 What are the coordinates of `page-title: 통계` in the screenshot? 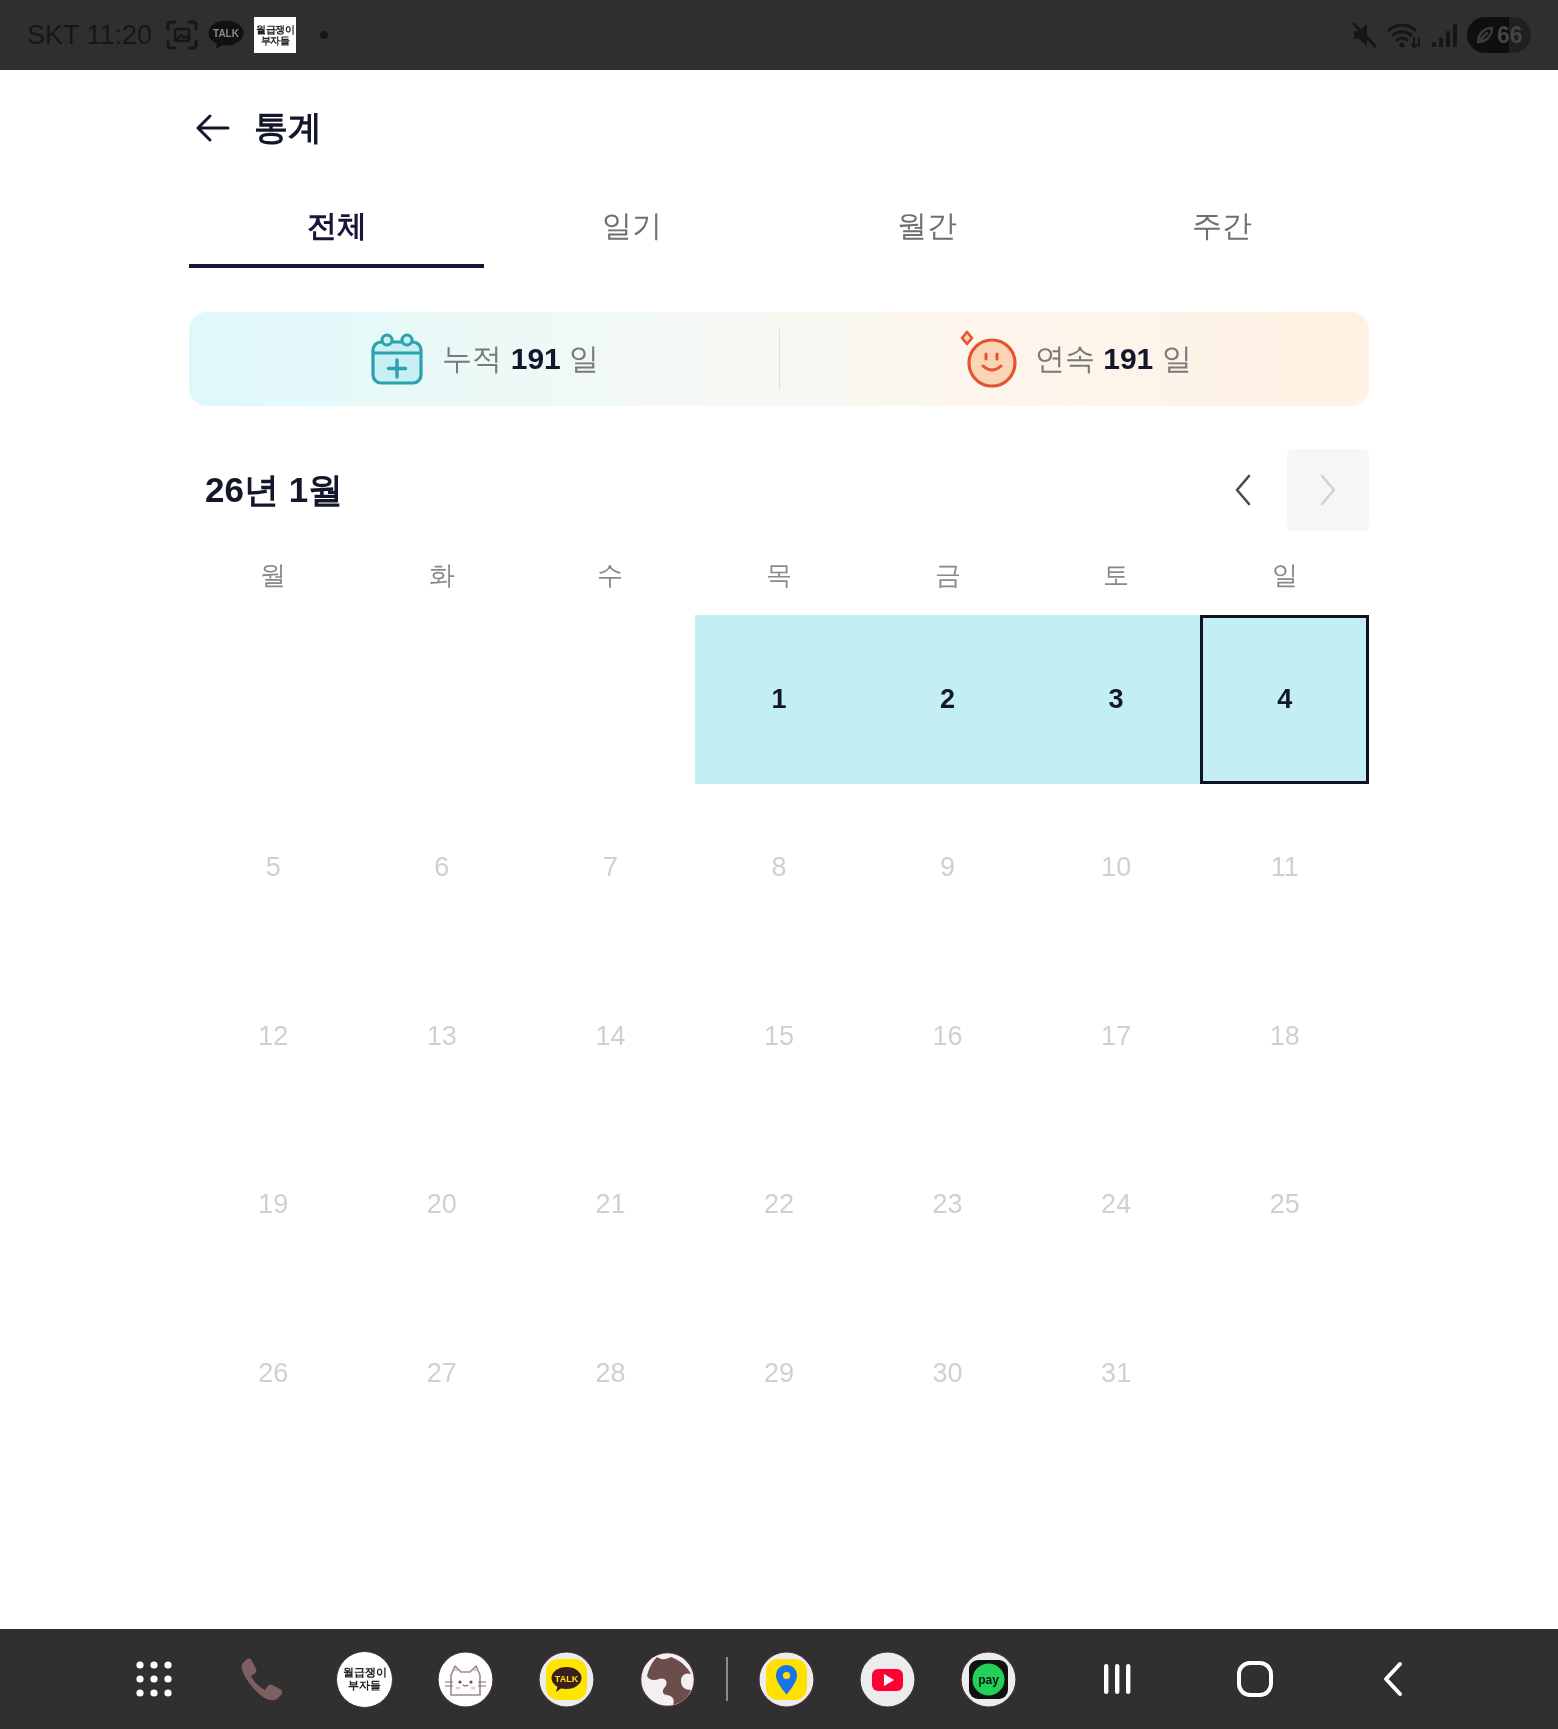 It's located at (288, 127).